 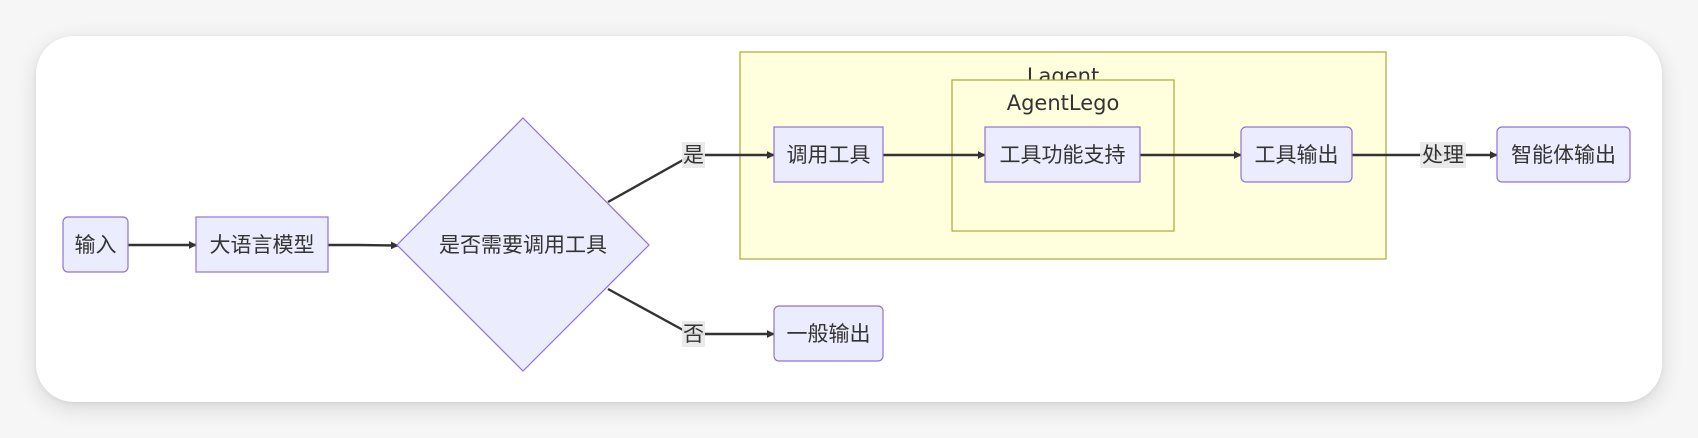 I want to click on svg-text: 工具输出, so click(x=1297, y=155).